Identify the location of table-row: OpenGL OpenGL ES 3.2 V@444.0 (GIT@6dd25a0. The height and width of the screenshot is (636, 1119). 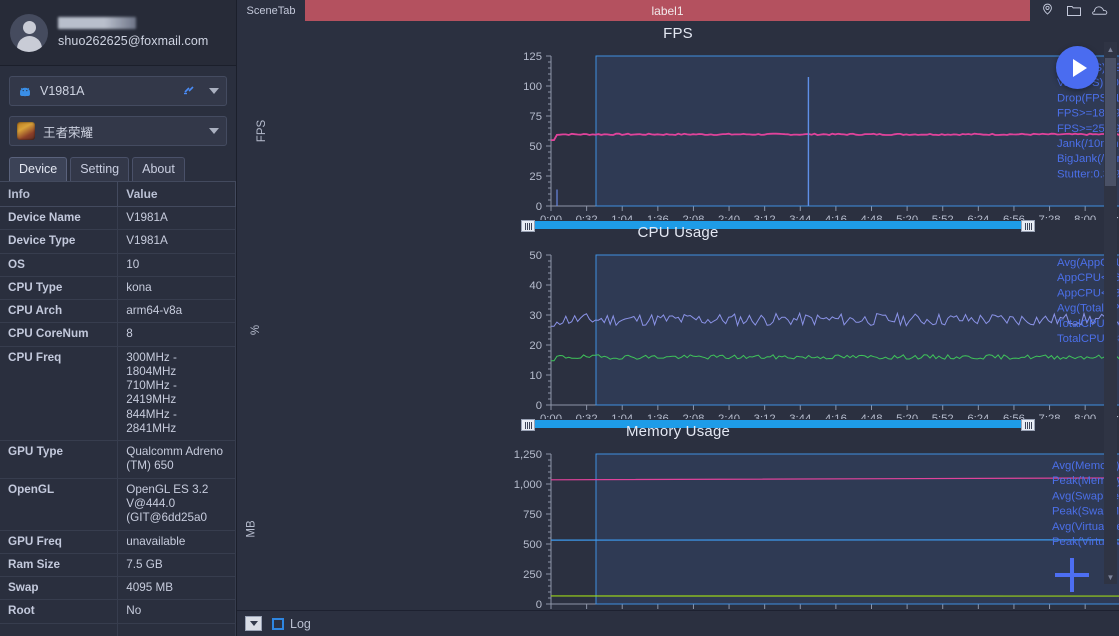
(118, 504).